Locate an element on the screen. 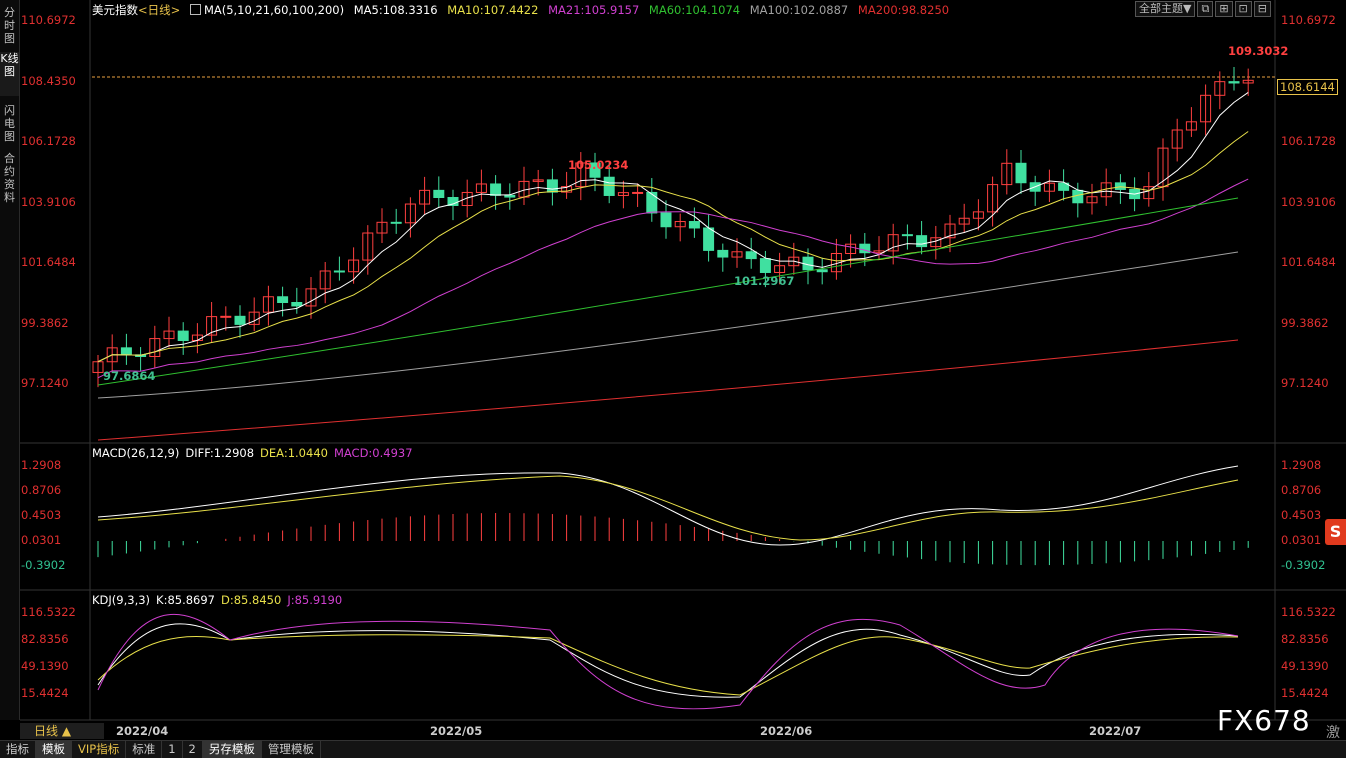 The width and height of the screenshot is (1346, 758). kdj-label: KDJ(9,3,3) is located at coordinates (121, 600).